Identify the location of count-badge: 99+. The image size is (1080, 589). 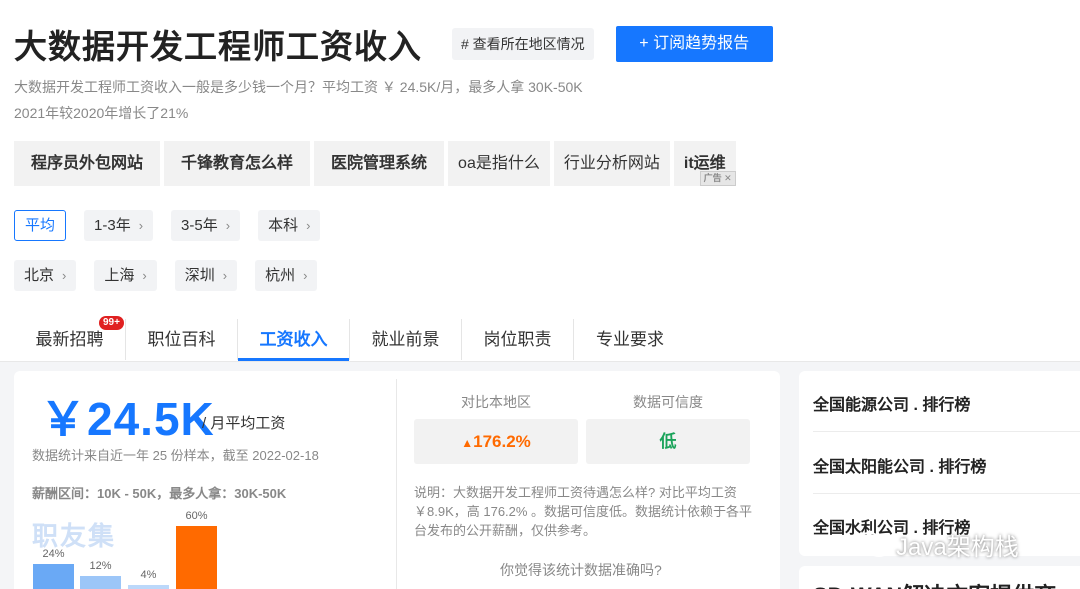
(111, 323).